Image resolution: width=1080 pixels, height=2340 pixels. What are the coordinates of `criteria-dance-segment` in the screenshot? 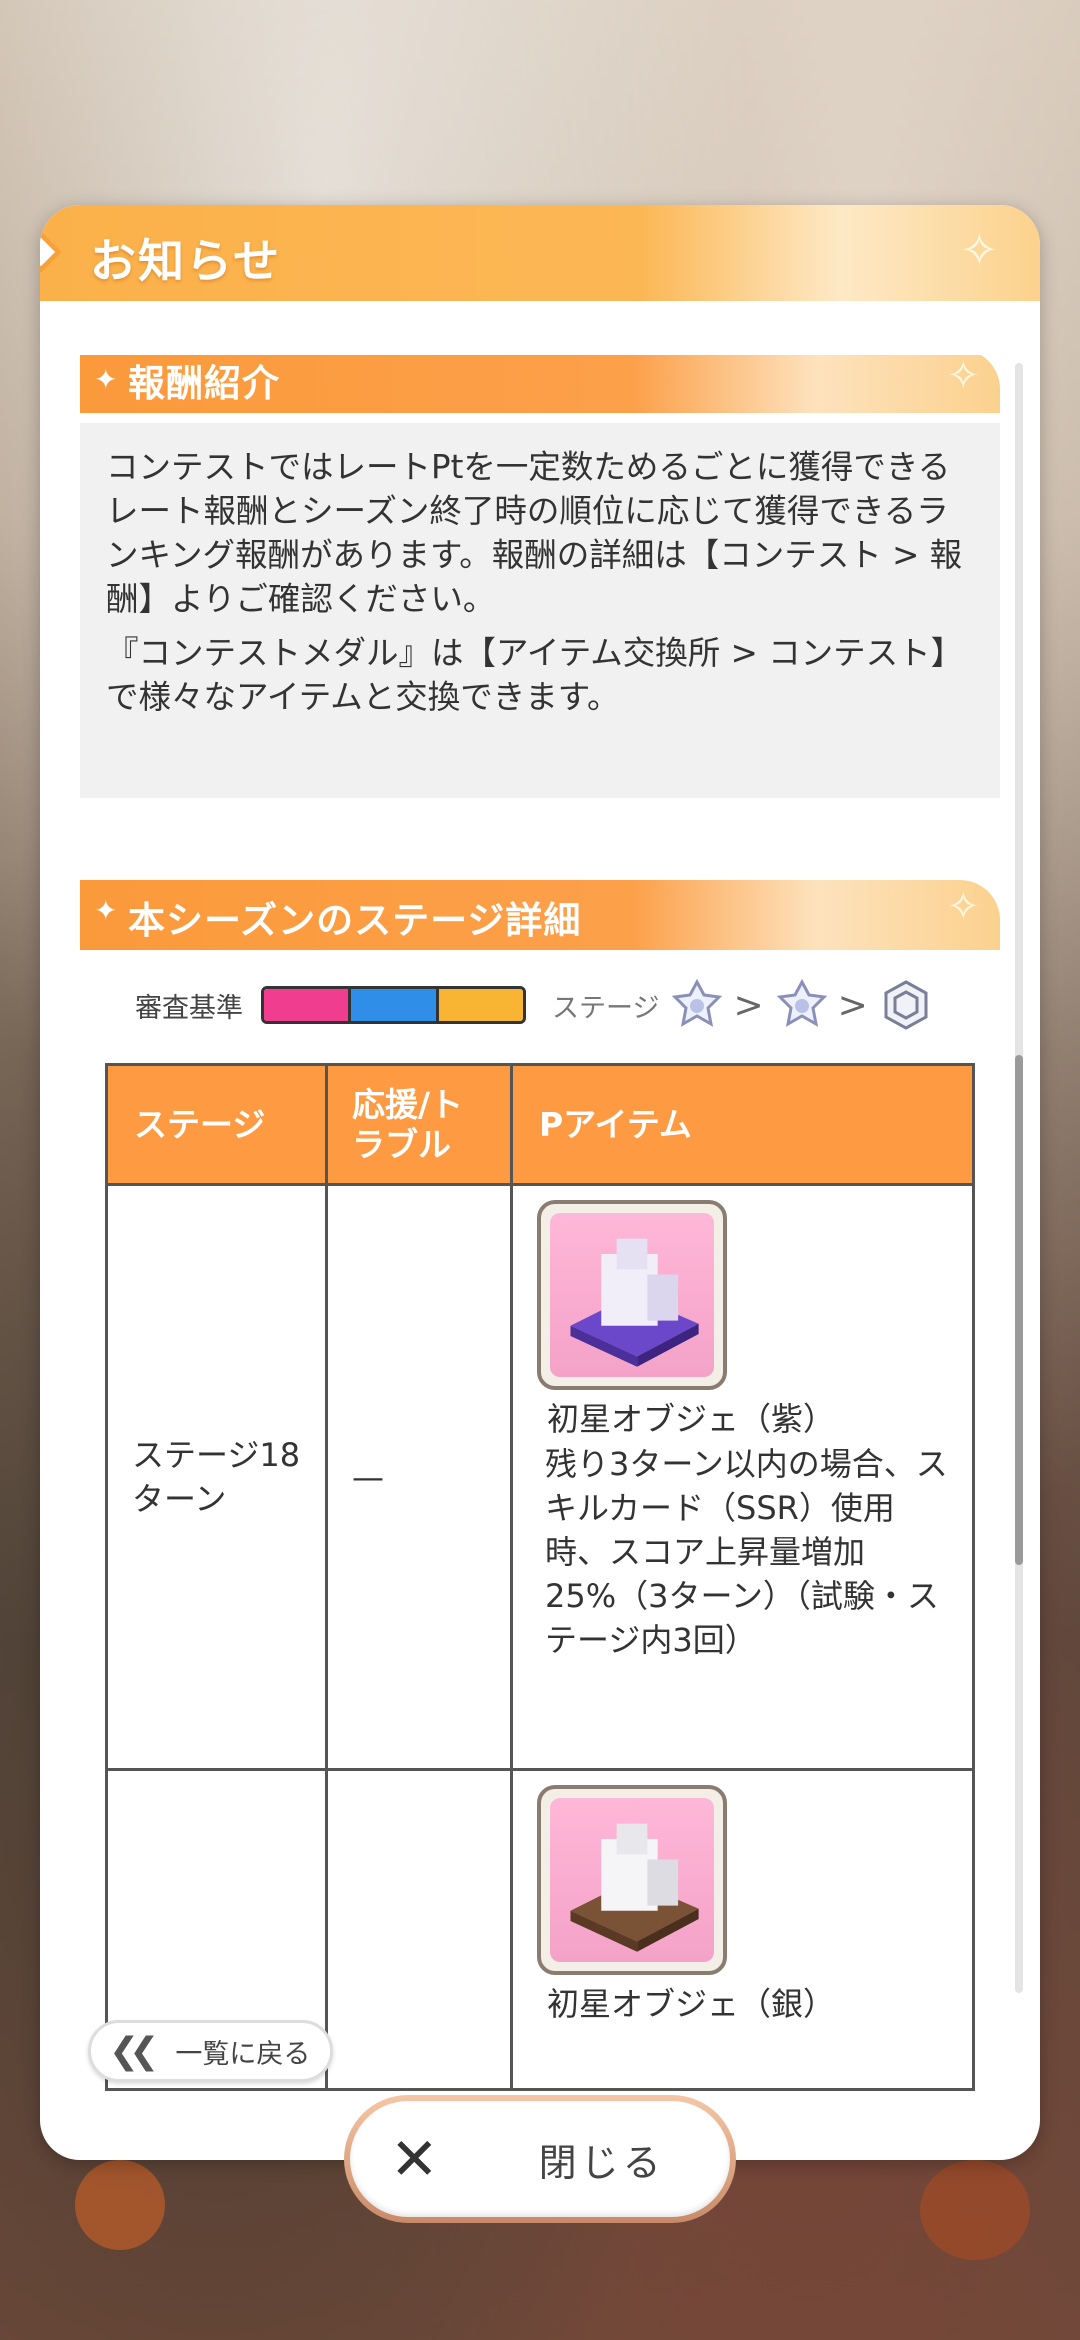 It's located at (392, 1005).